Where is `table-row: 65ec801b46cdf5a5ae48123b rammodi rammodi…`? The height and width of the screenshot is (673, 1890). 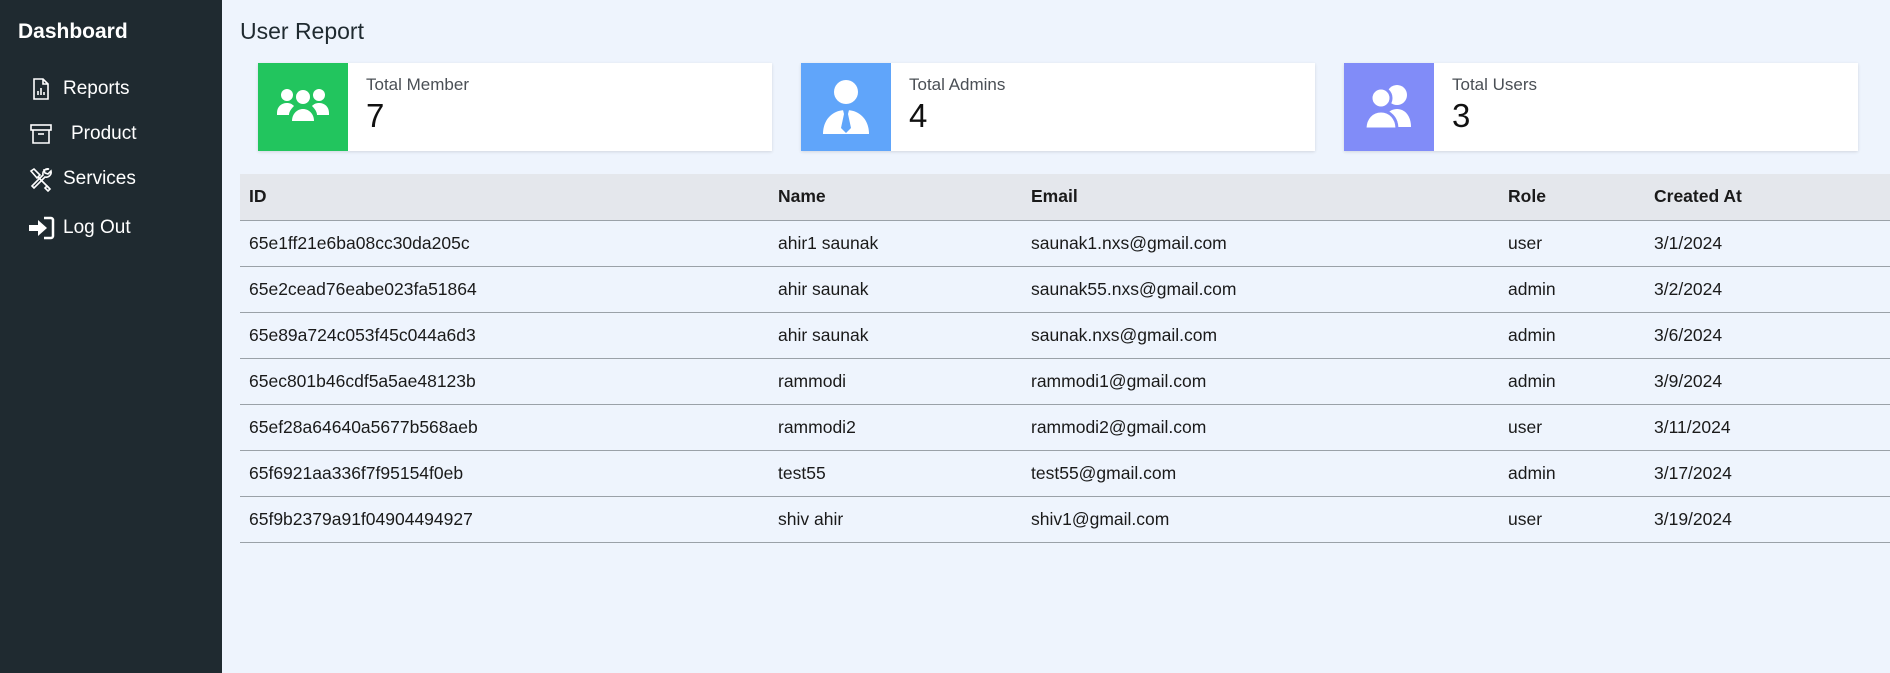
table-row: 65ec801b46cdf5a5ae48123b rammodi rammodi… is located at coordinates (1065, 381).